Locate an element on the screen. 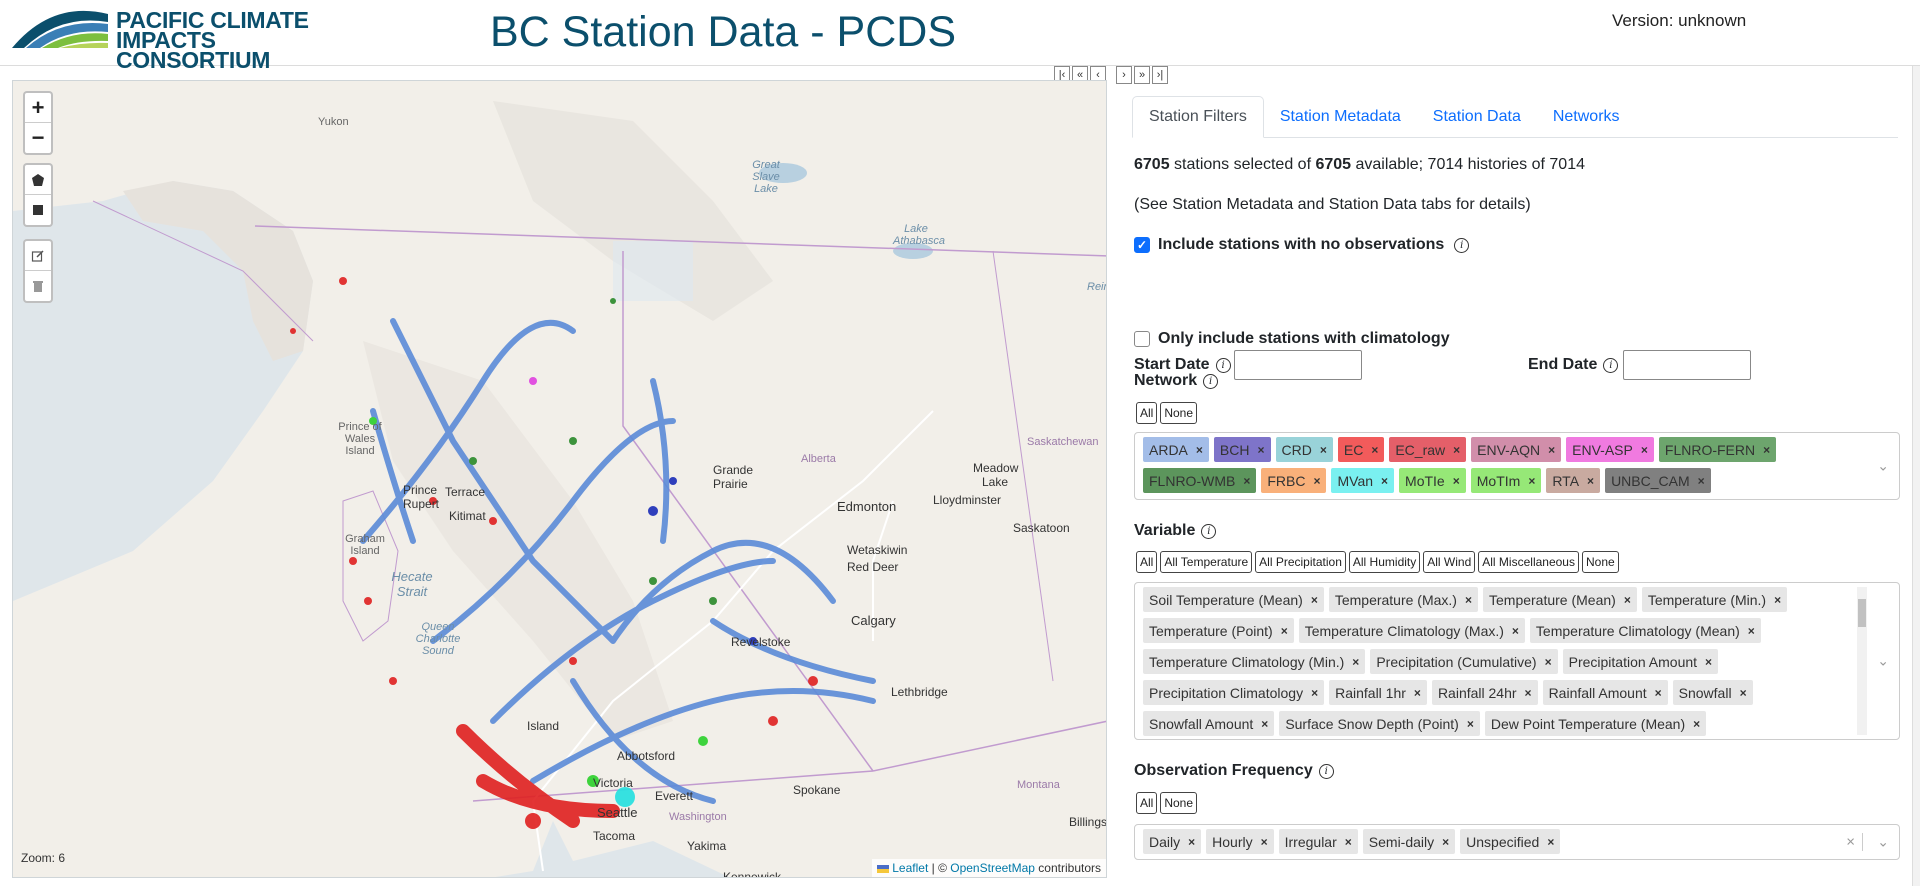 This screenshot has height=888, width=1920. variable-all-wind-button: All Wind is located at coordinates (1449, 562).